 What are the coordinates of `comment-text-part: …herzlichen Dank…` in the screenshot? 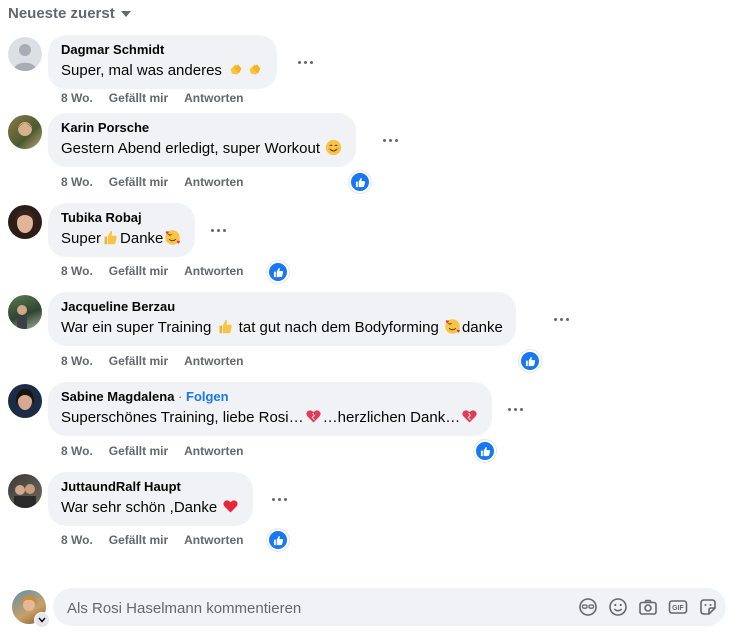 It's located at (391, 417).